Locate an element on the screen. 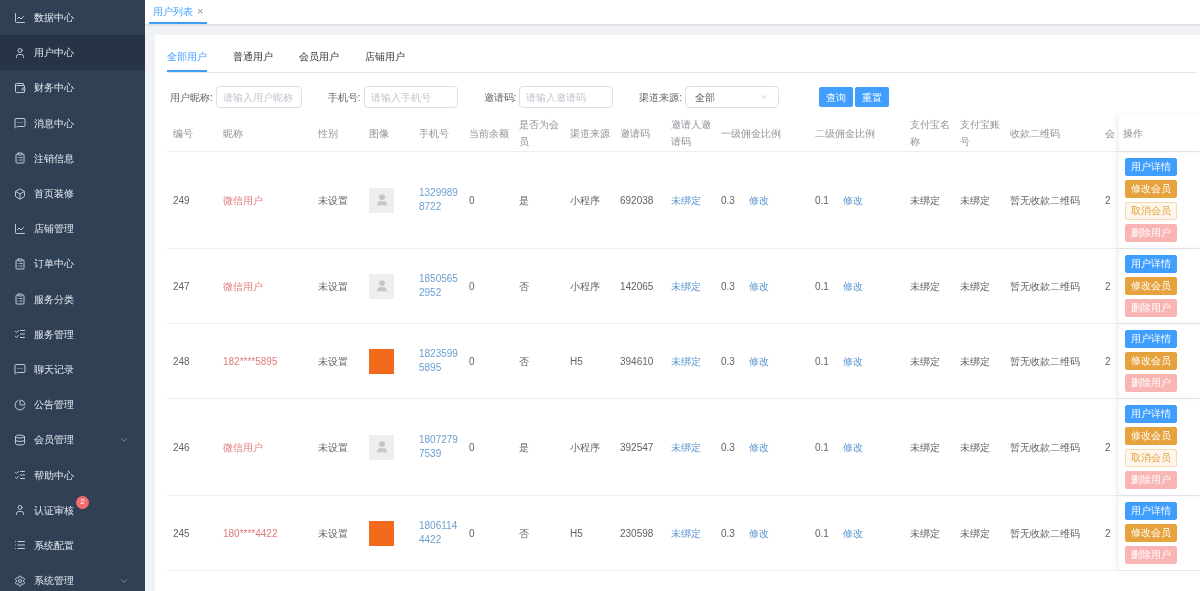 The height and width of the screenshot is (591, 1200). checklist-icon is located at coordinates (20, 475).